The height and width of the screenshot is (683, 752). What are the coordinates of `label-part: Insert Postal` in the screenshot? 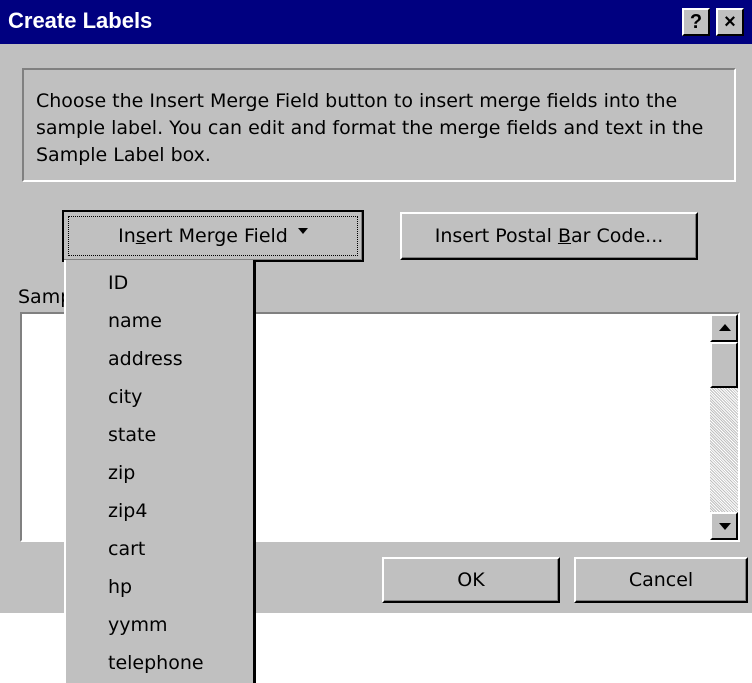 It's located at (496, 236).